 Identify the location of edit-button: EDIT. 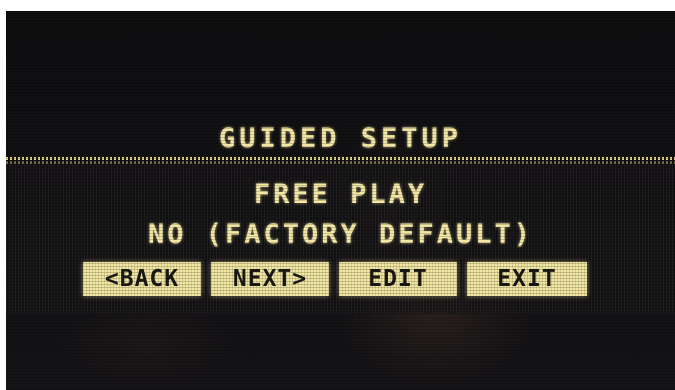
(398, 279).